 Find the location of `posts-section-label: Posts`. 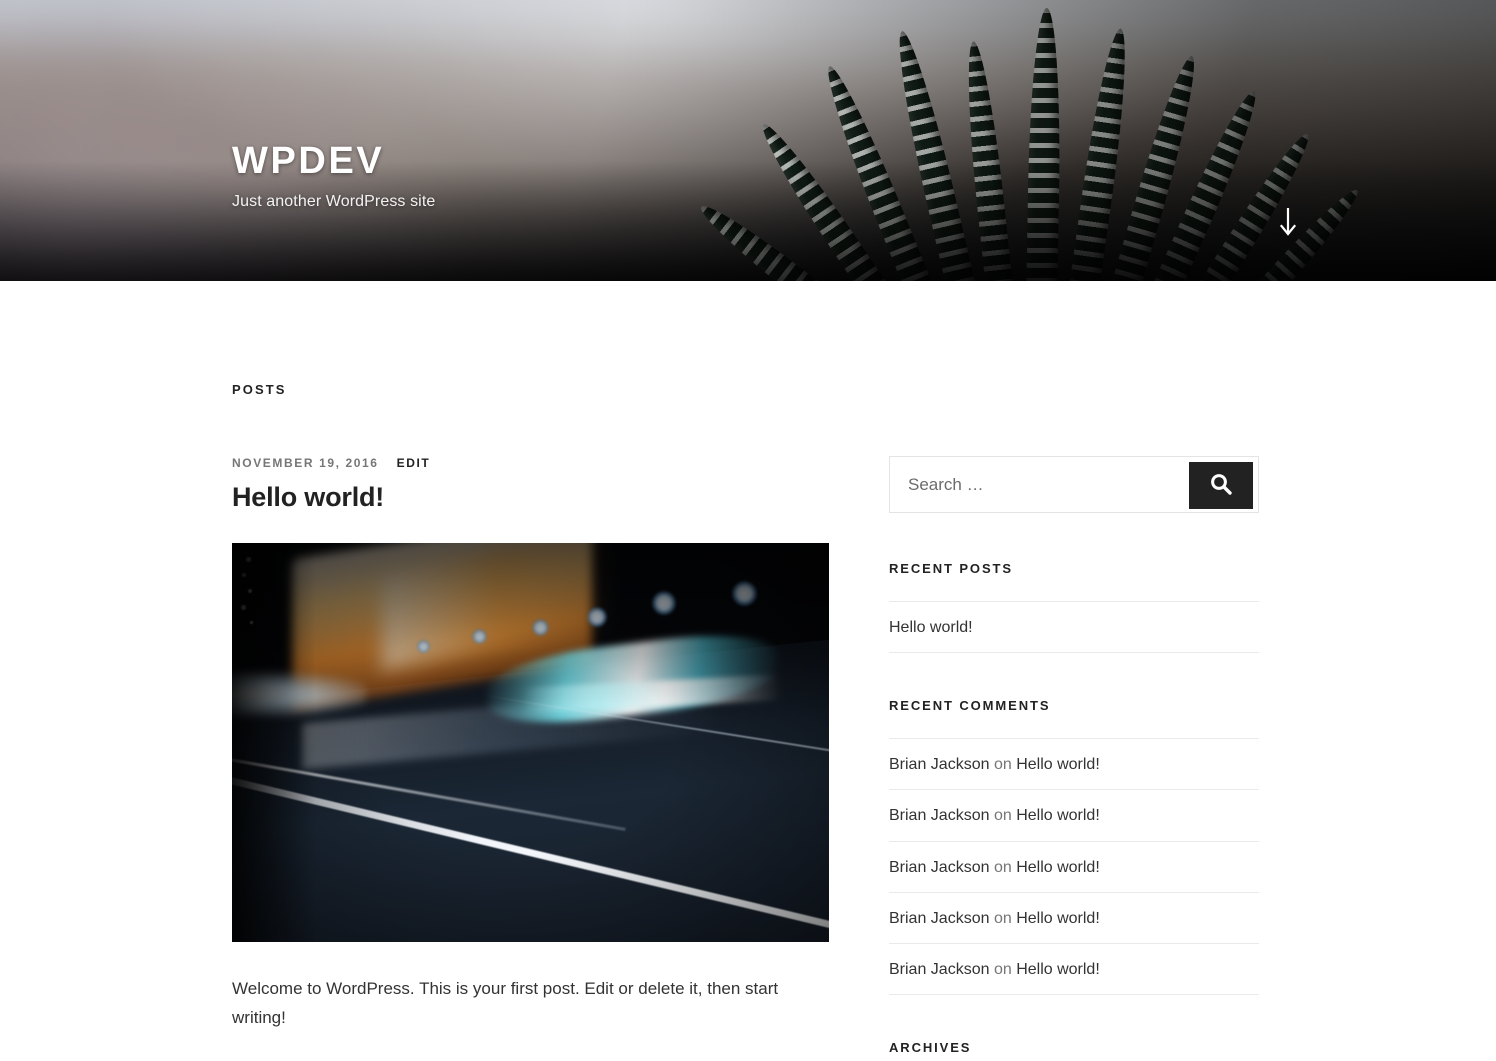

posts-section-label: Posts is located at coordinates (259, 389).